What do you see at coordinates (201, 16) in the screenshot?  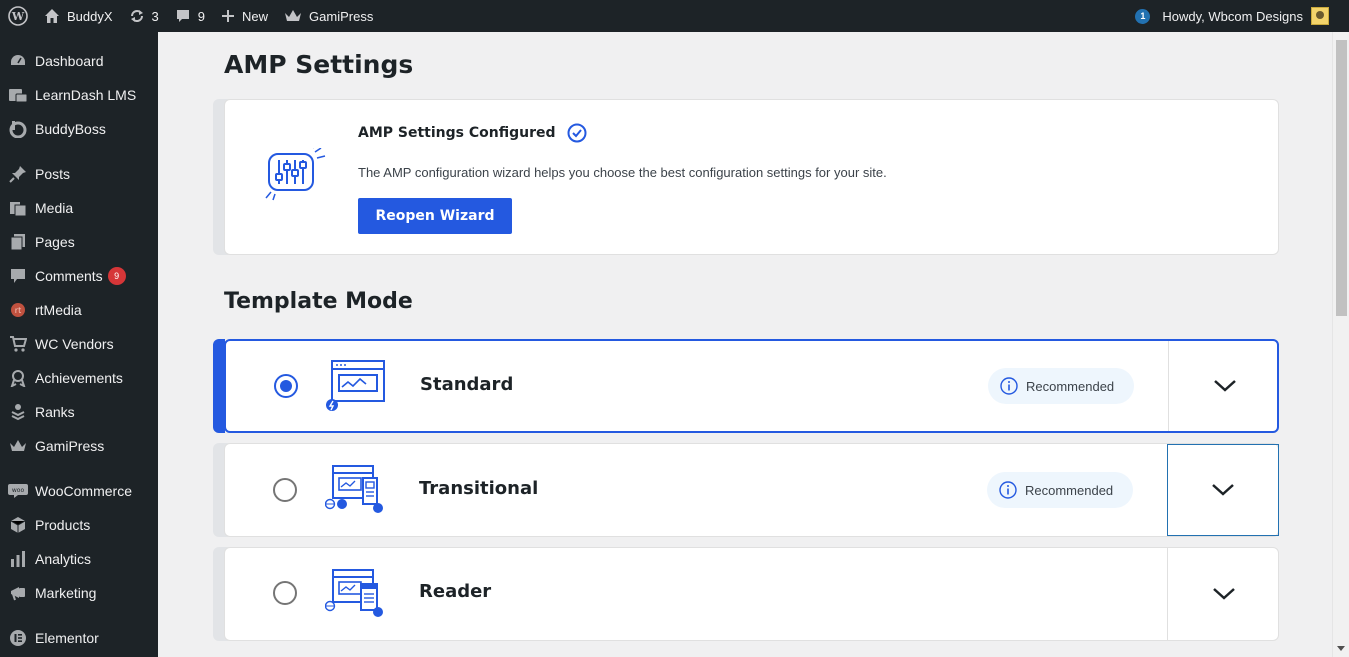 I see `comments-count: 9` at bounding box center [201, 16].